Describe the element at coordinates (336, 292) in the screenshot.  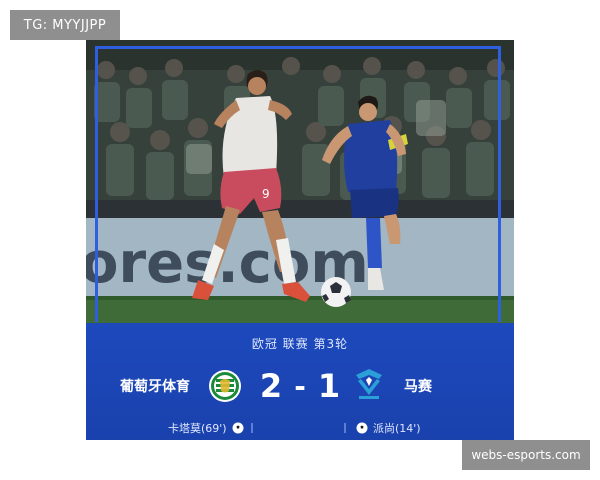
I see `football` at that location.